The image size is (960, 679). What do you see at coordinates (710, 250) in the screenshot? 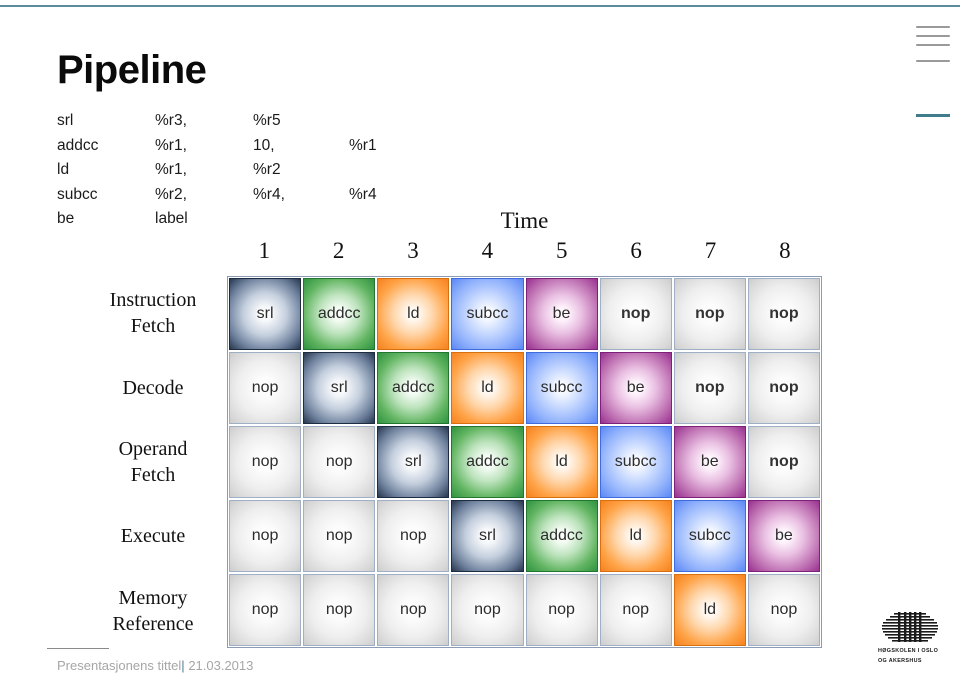
I see `cycle-number: 7` at bounding box center [710, 250].